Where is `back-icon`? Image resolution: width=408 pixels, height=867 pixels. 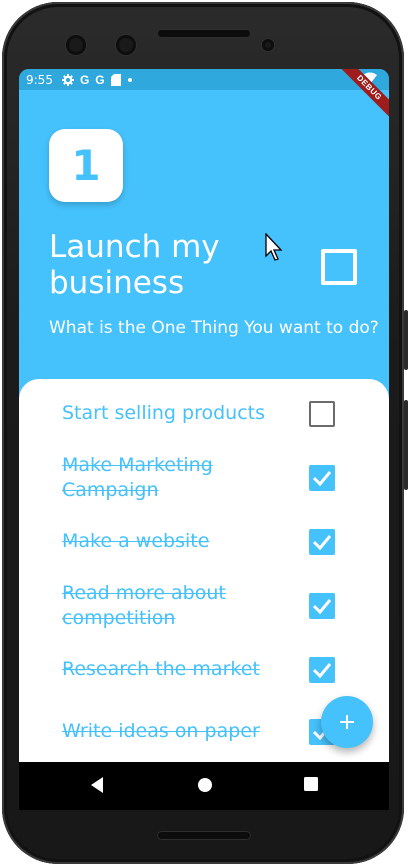 back-icon is located at coordinates (97, 785).